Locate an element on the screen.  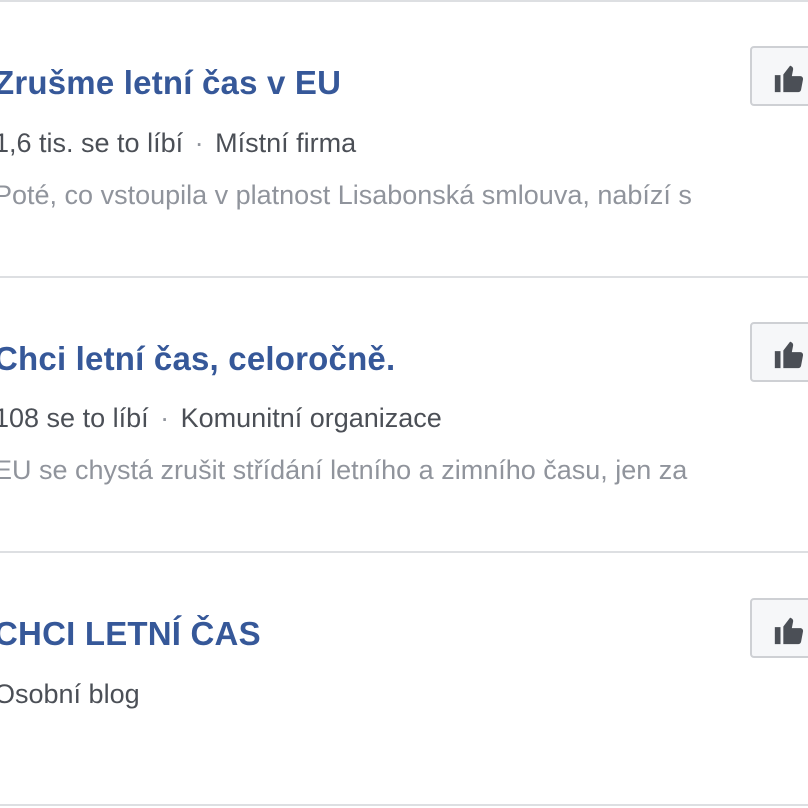
page-category: Osobní blog is located at coordinates (70, 694).